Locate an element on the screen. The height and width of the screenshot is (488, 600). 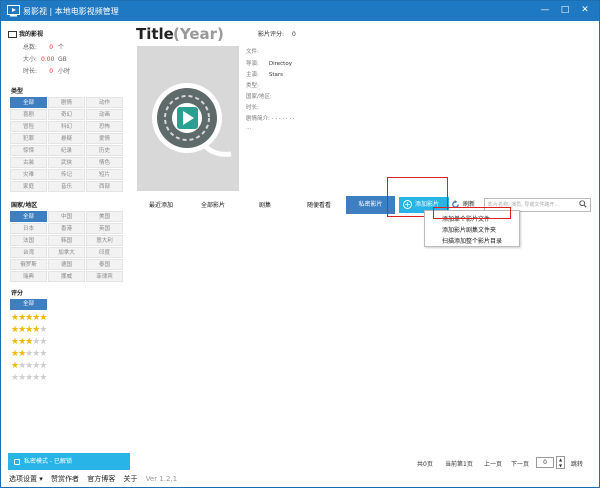
star-icon: ★ is located at coordinates (43, 342).